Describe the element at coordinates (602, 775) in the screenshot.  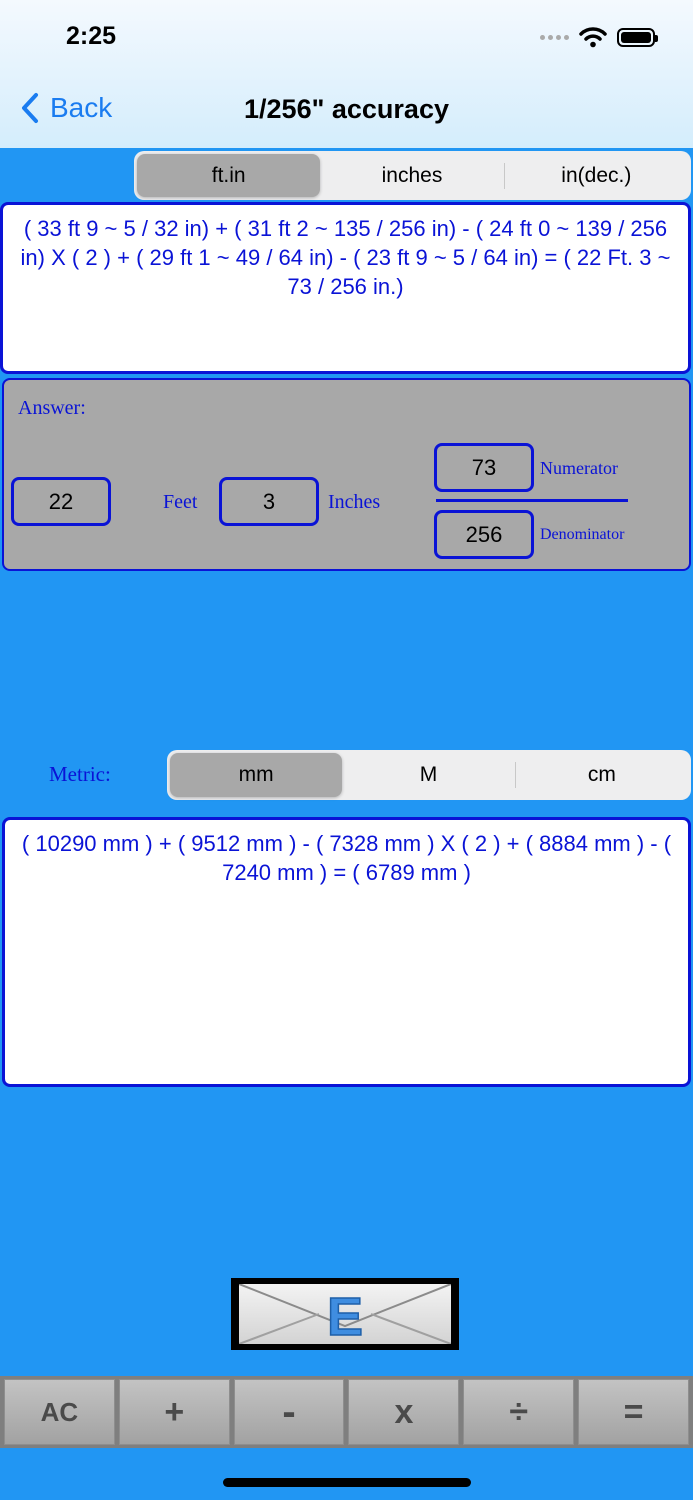
I see `tab-cm: cm` at that location.